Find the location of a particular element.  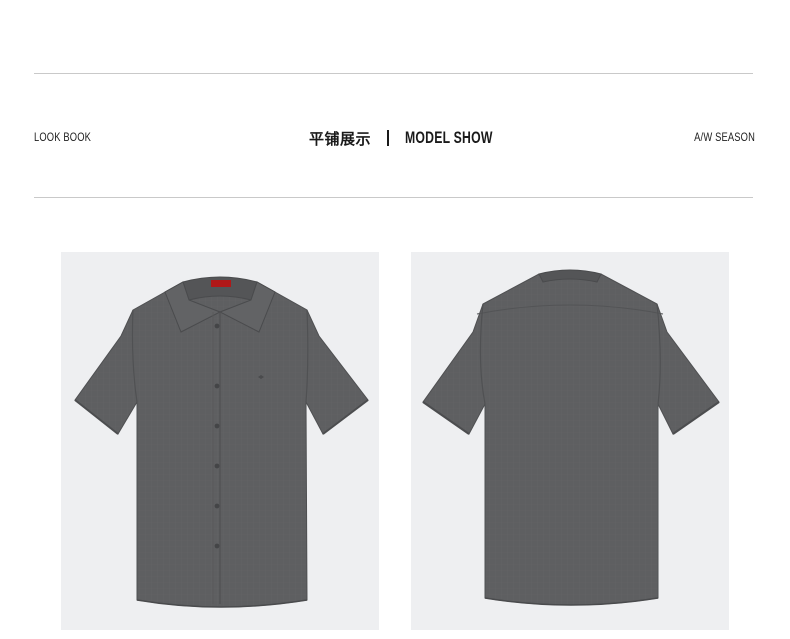

look-book-label: LOOK BOOK is located at coordinates (63, 137).